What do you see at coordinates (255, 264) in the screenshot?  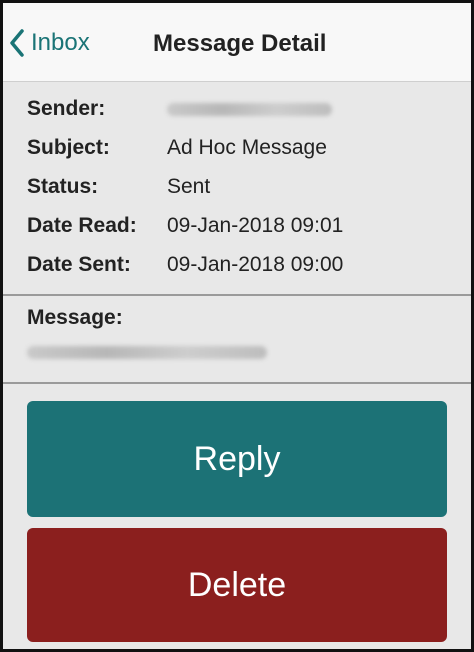 I see `date-sent-value: 09-Jan-2018 09:00` at bounding box center [255, 264].